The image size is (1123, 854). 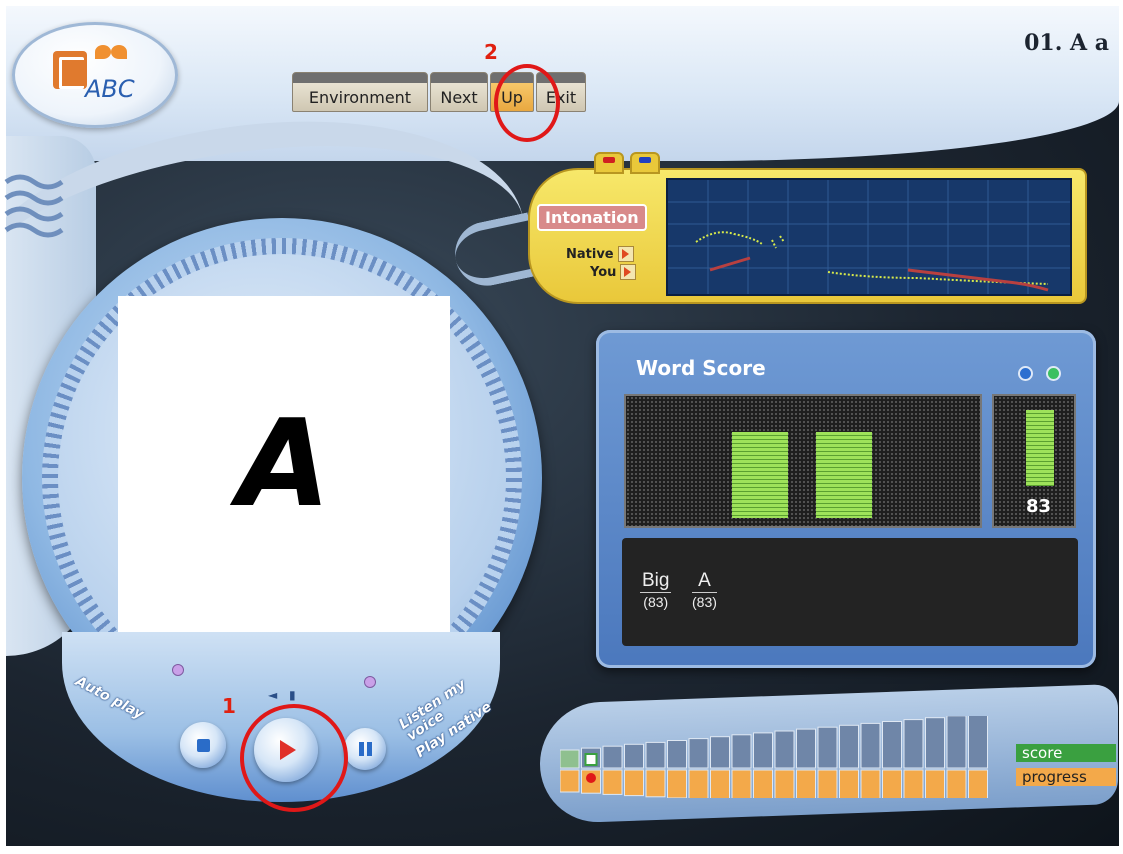 I want to click on score-progress-grid, so click(x=774, y=757).